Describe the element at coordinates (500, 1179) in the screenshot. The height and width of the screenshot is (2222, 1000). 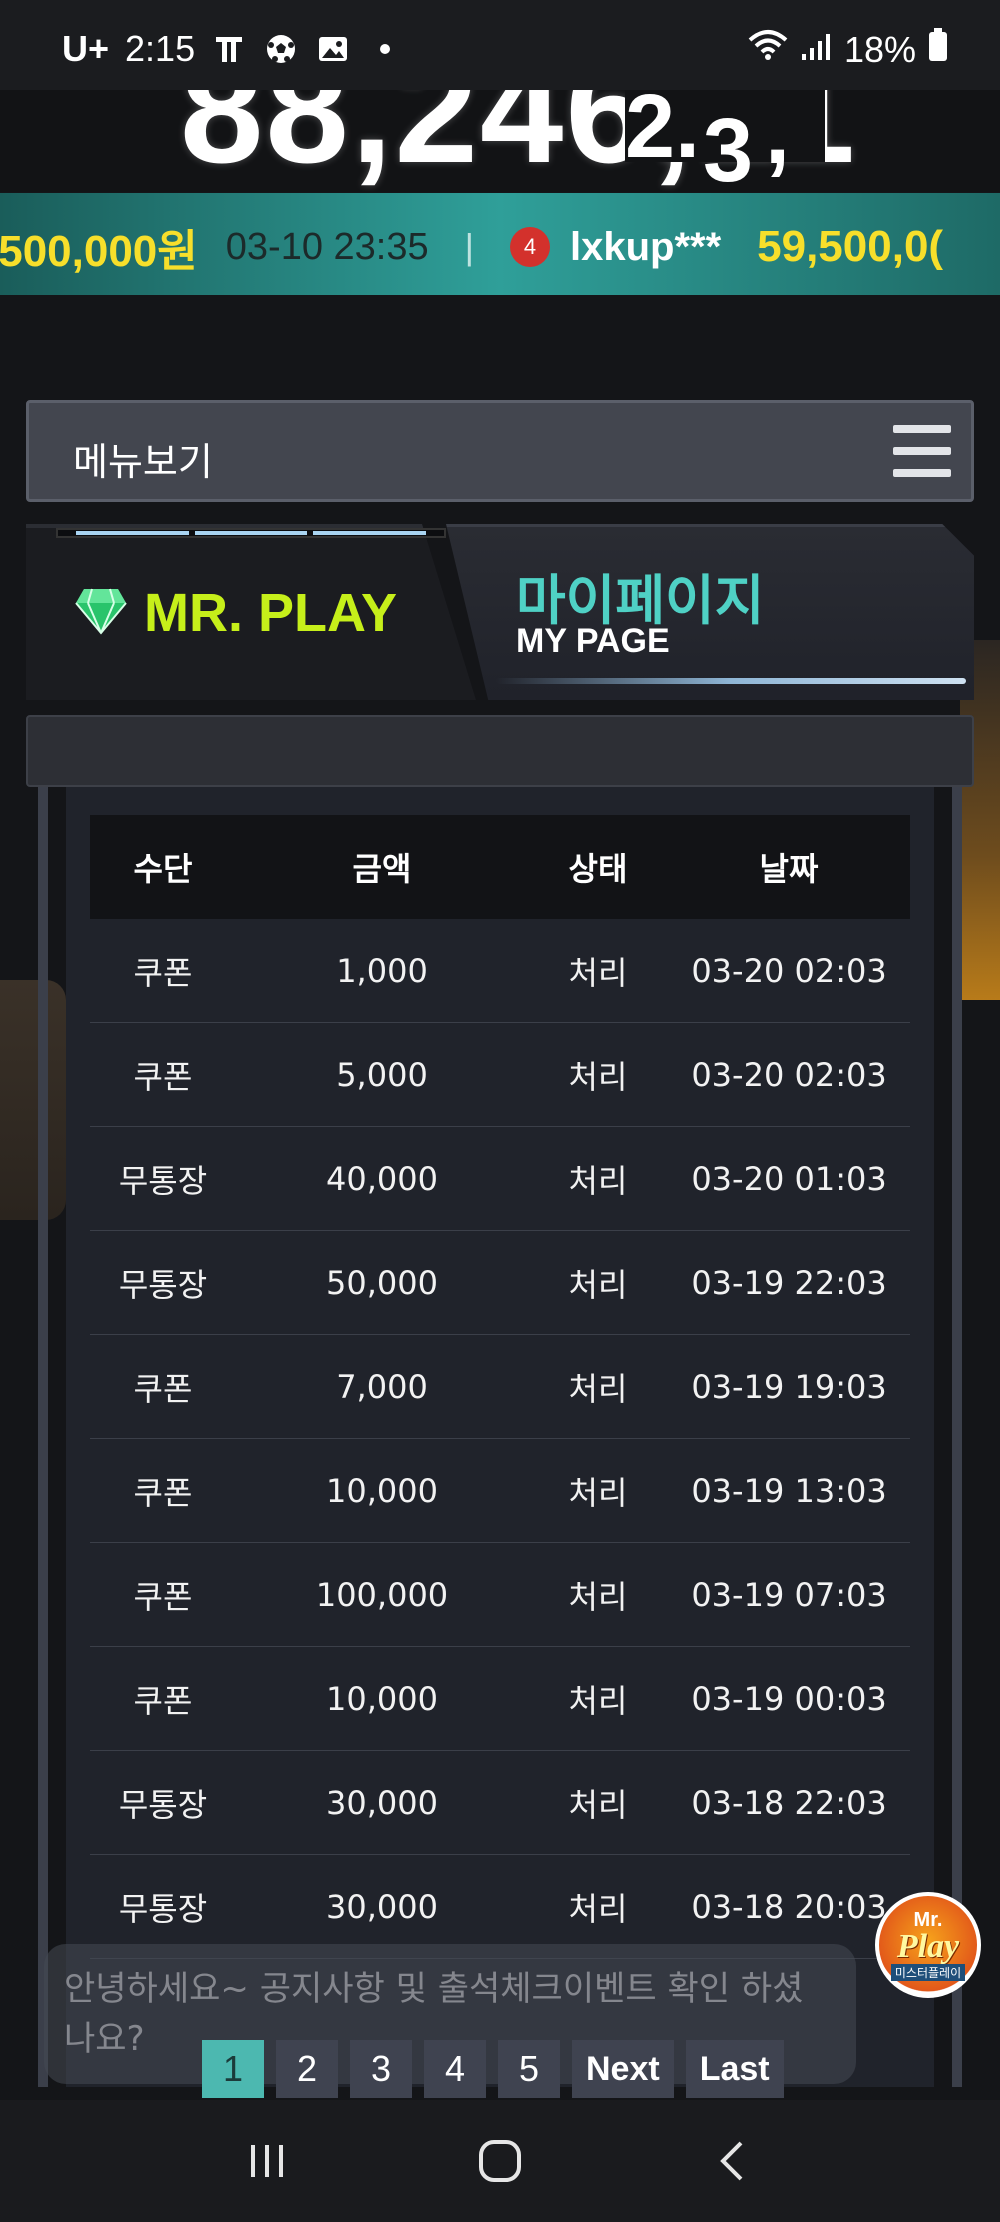
I see `table-row: 무통장 40,000 처리 03-20 01:03` at that location.